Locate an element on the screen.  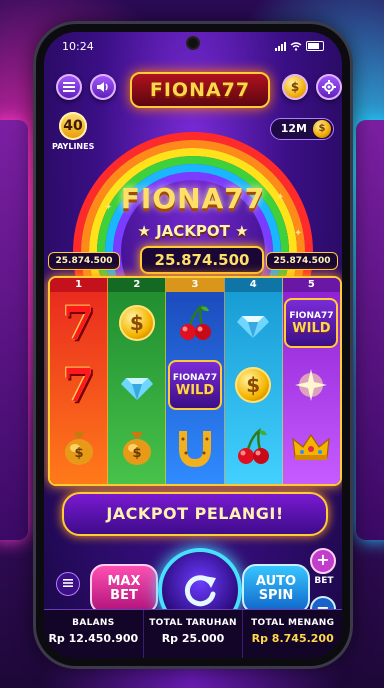
right-neon-decoration is located at coordinates (370, 330).